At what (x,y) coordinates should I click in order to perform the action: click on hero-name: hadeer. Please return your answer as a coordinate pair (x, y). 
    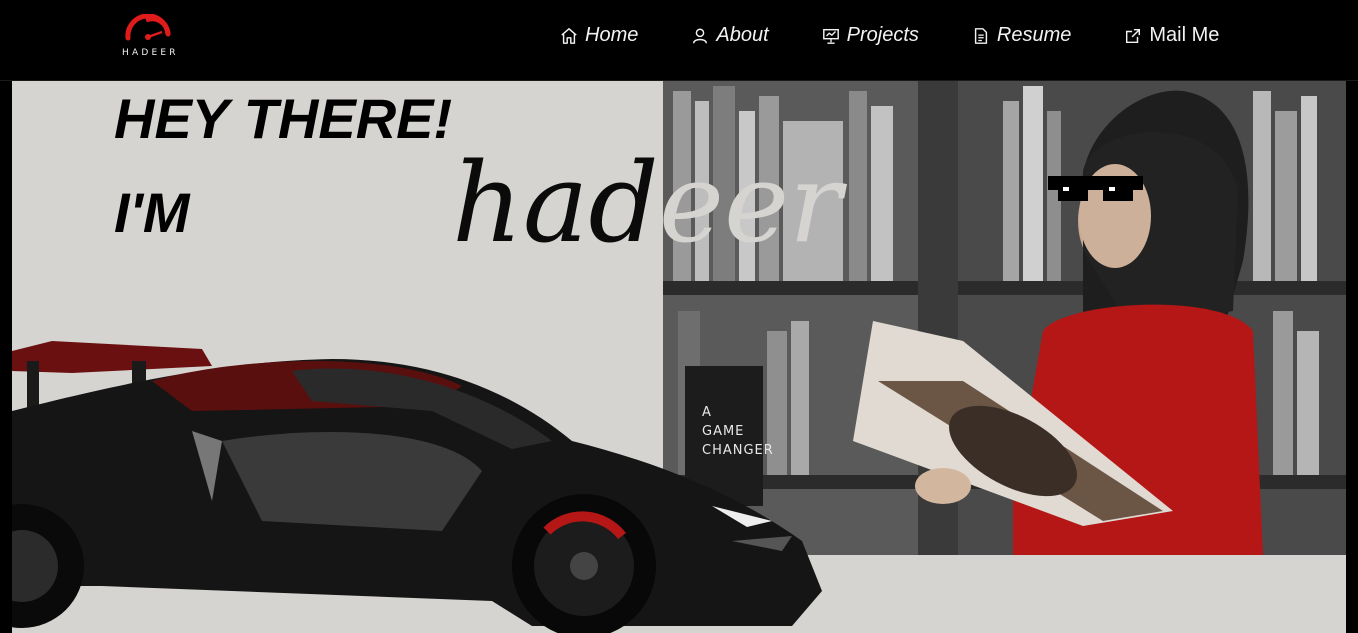
    Looking at the image, I should click on (647, 203).